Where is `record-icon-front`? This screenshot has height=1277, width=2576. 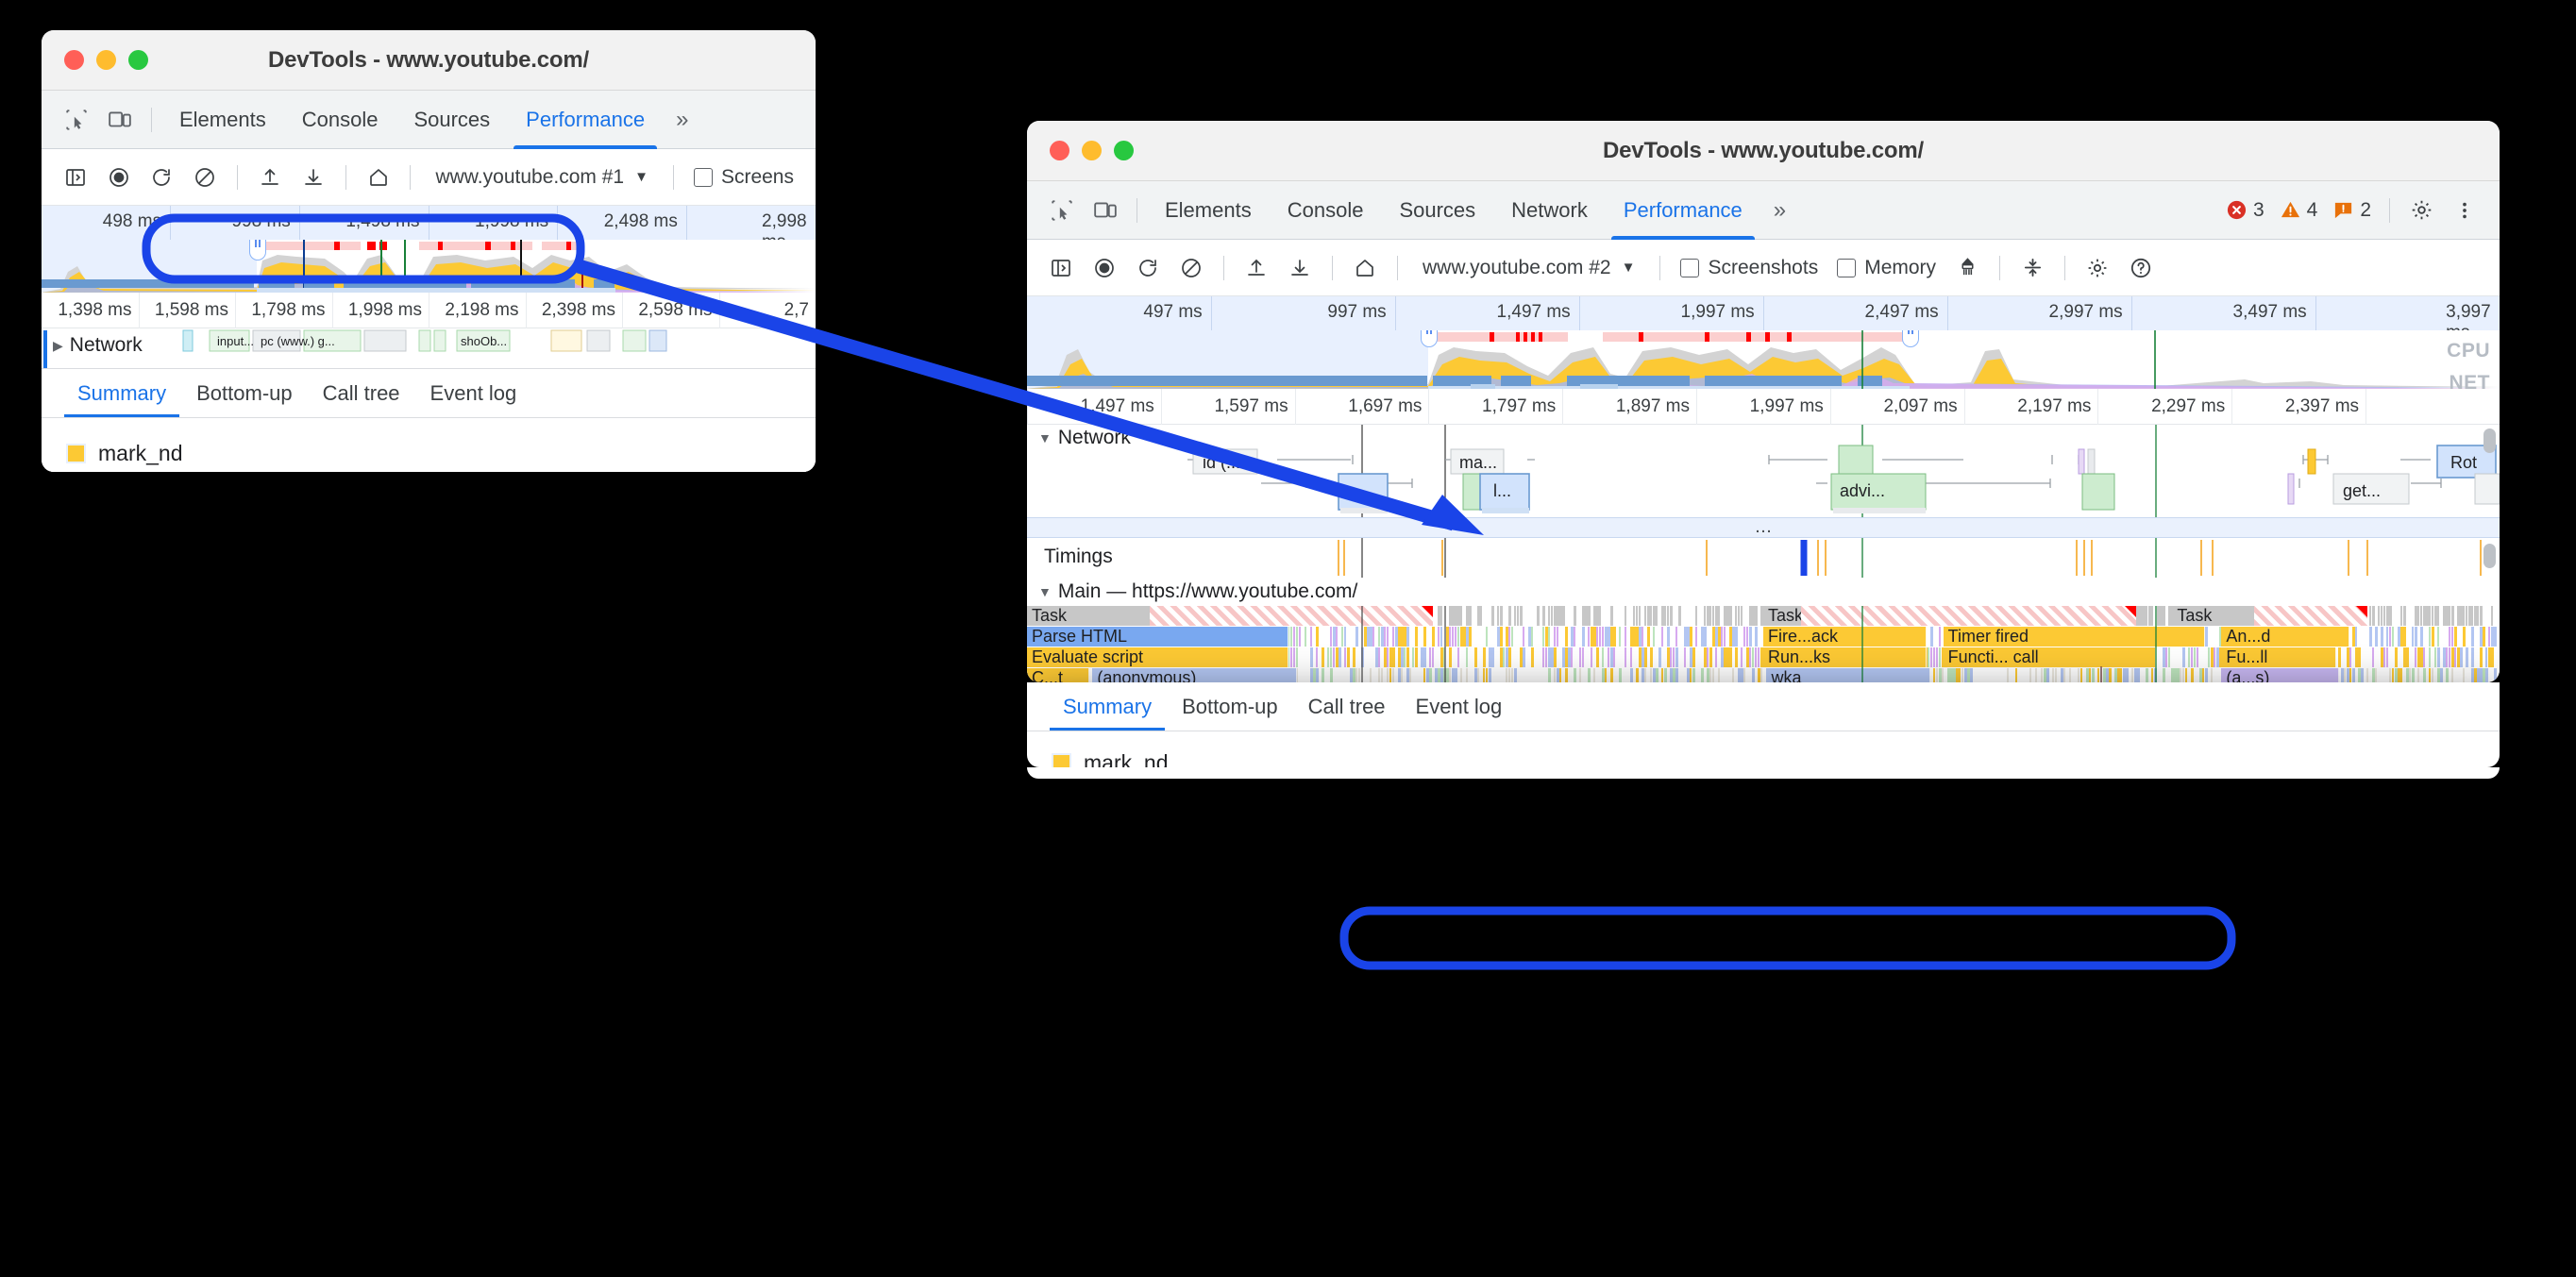 record-icon-front is located at coordinates (1104, 268).